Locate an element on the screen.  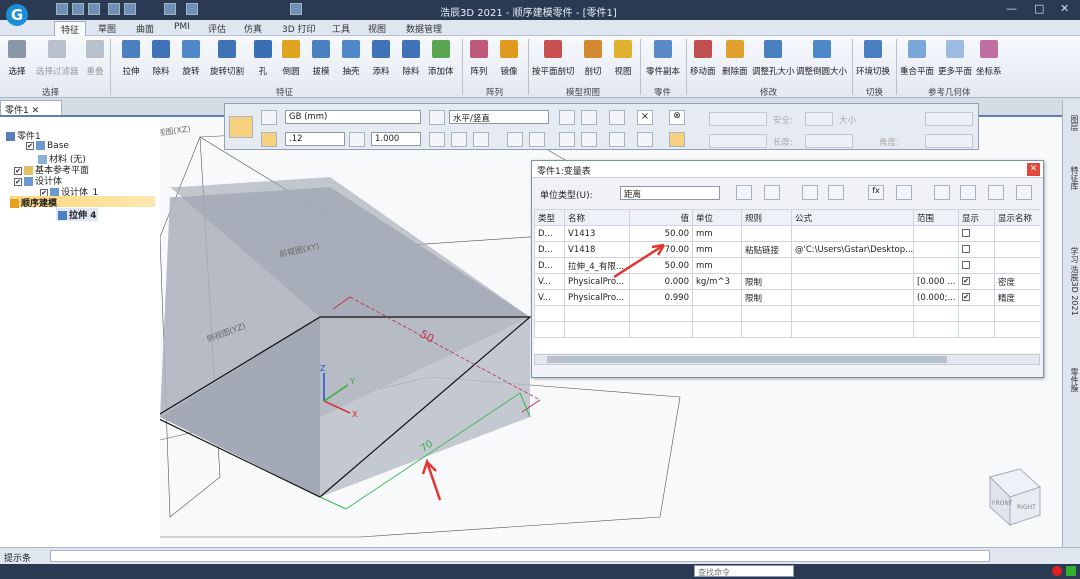
dim-option-11-icon is located at coordinates (617, 139).